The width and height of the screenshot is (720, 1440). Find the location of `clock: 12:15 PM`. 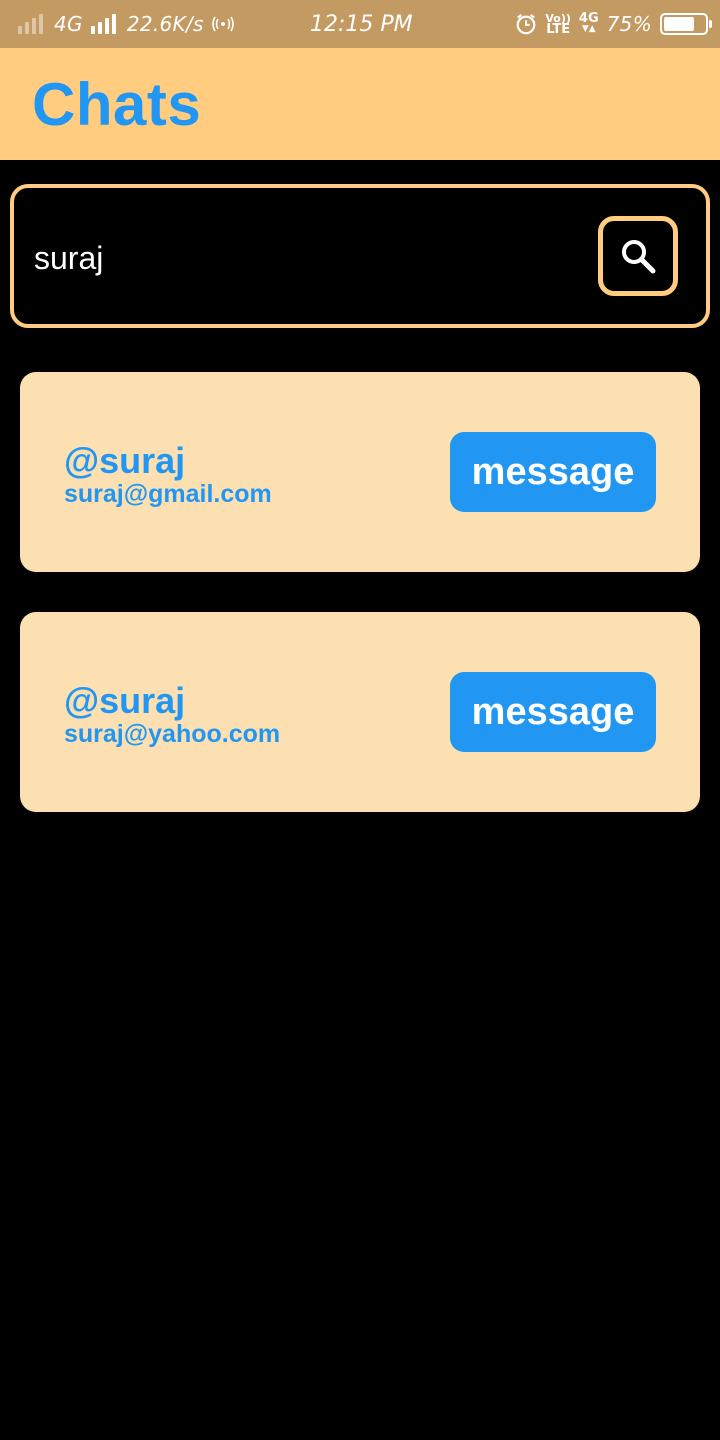

clock: 12:15 PM is located at coordinates (361, 24).